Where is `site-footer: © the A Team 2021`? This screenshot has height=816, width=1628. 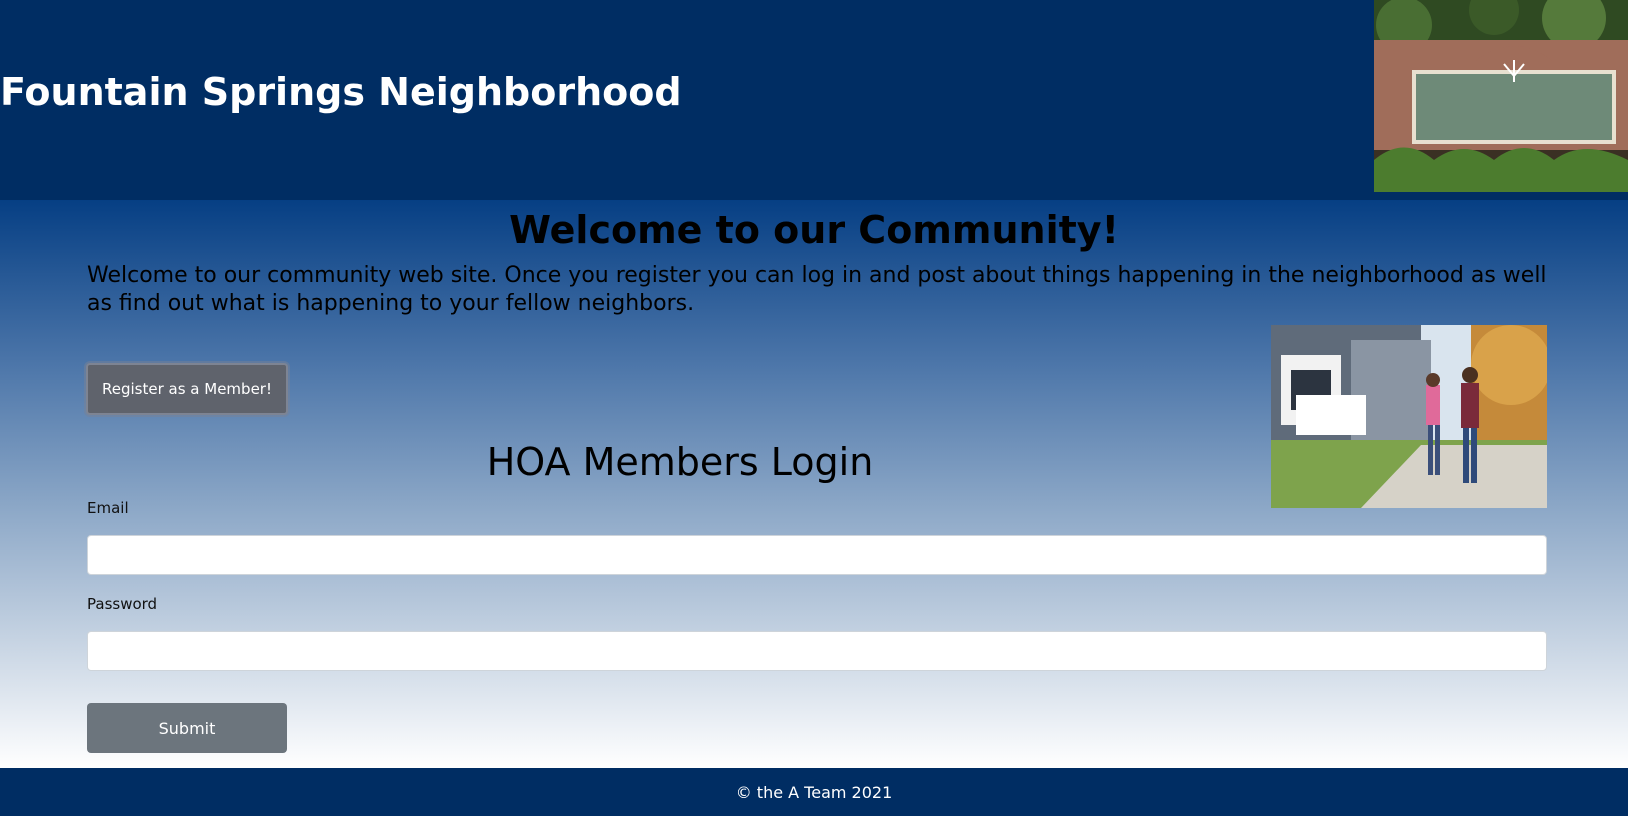
site-footer: © the A Team 2021 is located at coordinates (814, 792).